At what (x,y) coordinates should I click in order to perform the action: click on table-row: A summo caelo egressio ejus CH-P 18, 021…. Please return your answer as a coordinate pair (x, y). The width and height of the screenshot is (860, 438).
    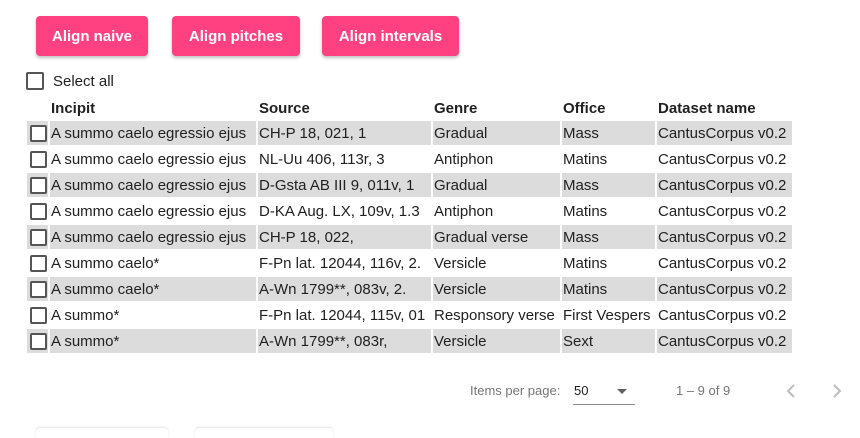
    Looking at the image, I should click on (409, 133).